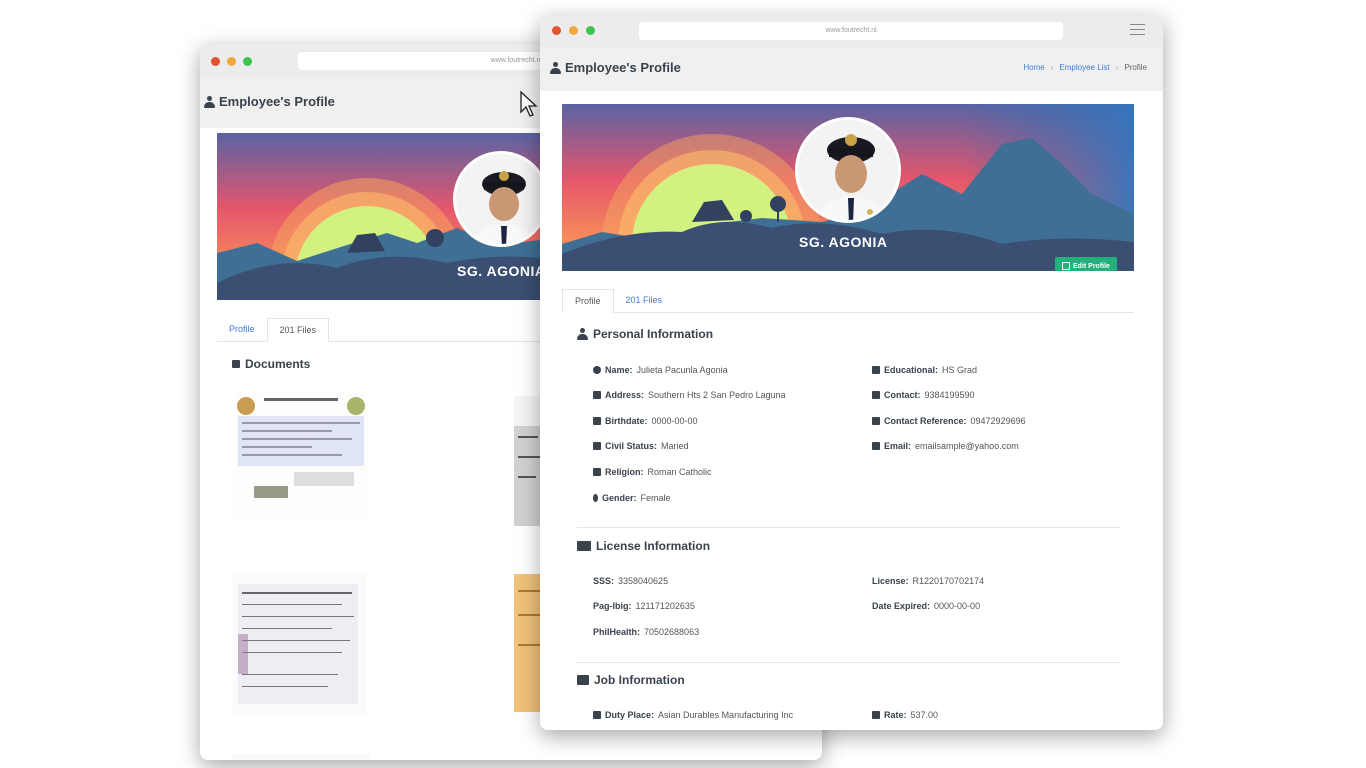 Image resolution: width=1366 pixels, height=768 pixels. What do you see at coordinates (924, 370) in the screenshot?
I see `educational-field: Educational: HS Grad` at bounding box center [924, 370].